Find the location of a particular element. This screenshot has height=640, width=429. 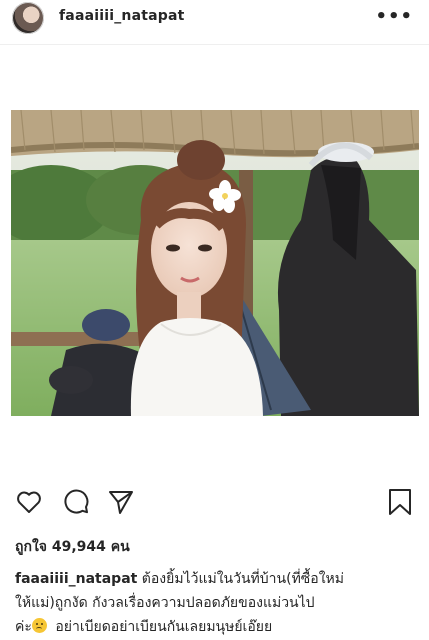

header-divider is located at coordinates (214, 44).